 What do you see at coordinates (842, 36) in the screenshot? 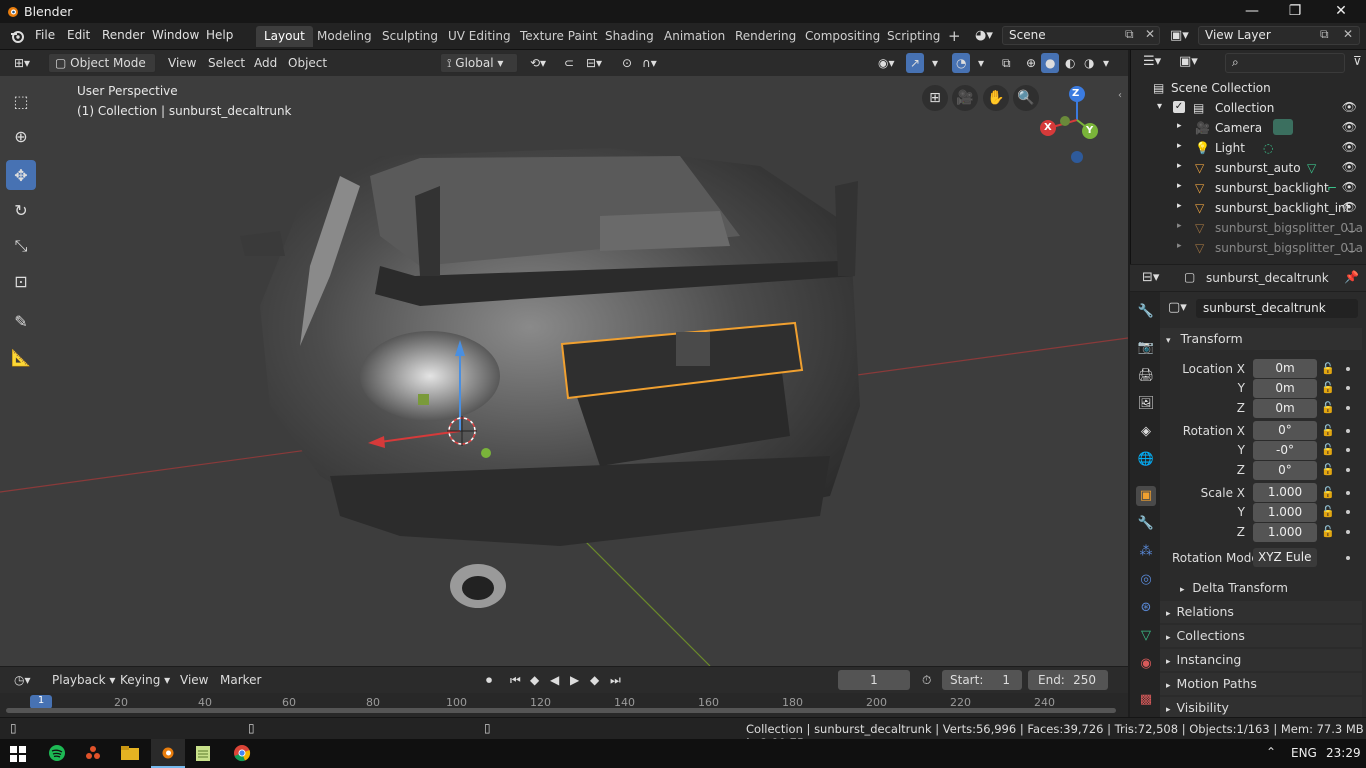
I see `tab-compositing: Compositing` at bounding box center [842, 36].